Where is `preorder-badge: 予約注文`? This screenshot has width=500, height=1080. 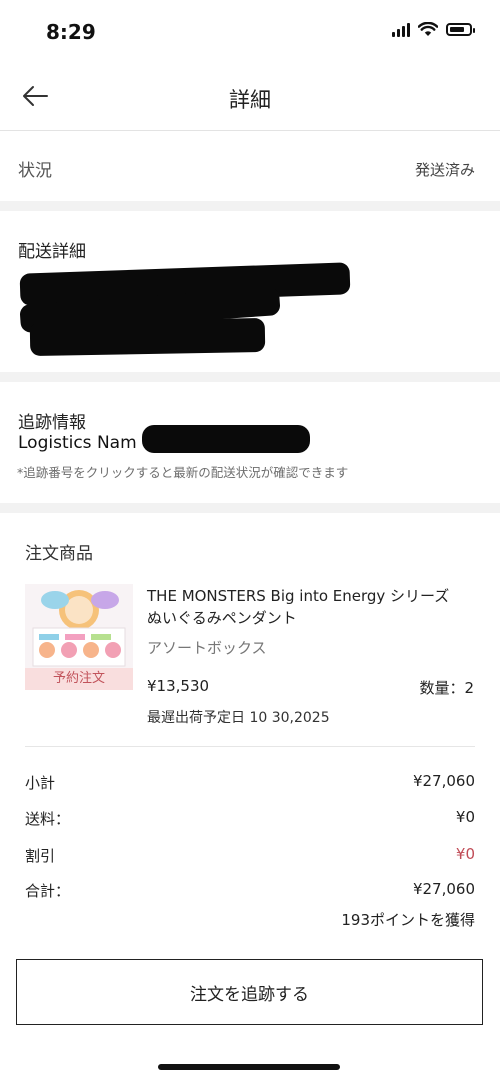
preorder-badge: 予約注文 is located at coordinates (79, 679).